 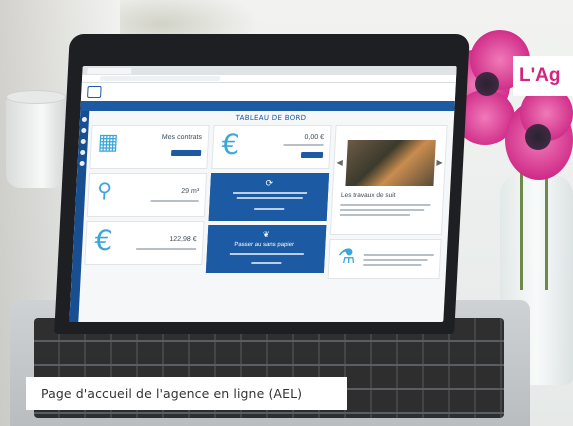 I want to click on water-tap-icon: ⚲, so click(x=104, y=190).